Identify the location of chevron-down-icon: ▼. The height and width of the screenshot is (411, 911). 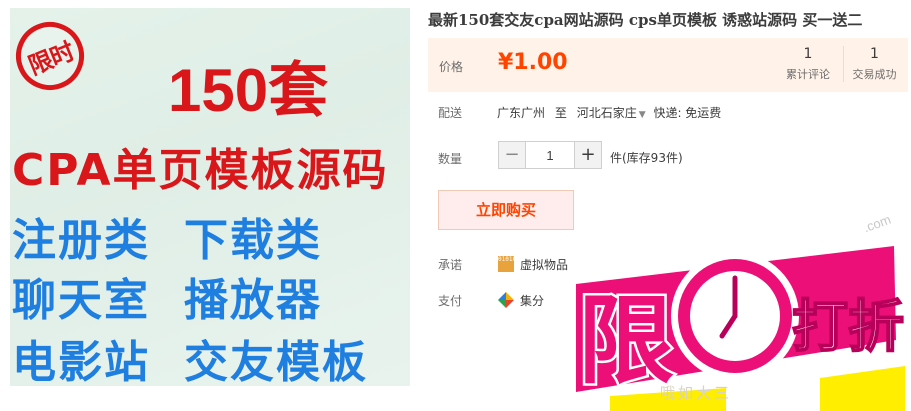
(642, 115).